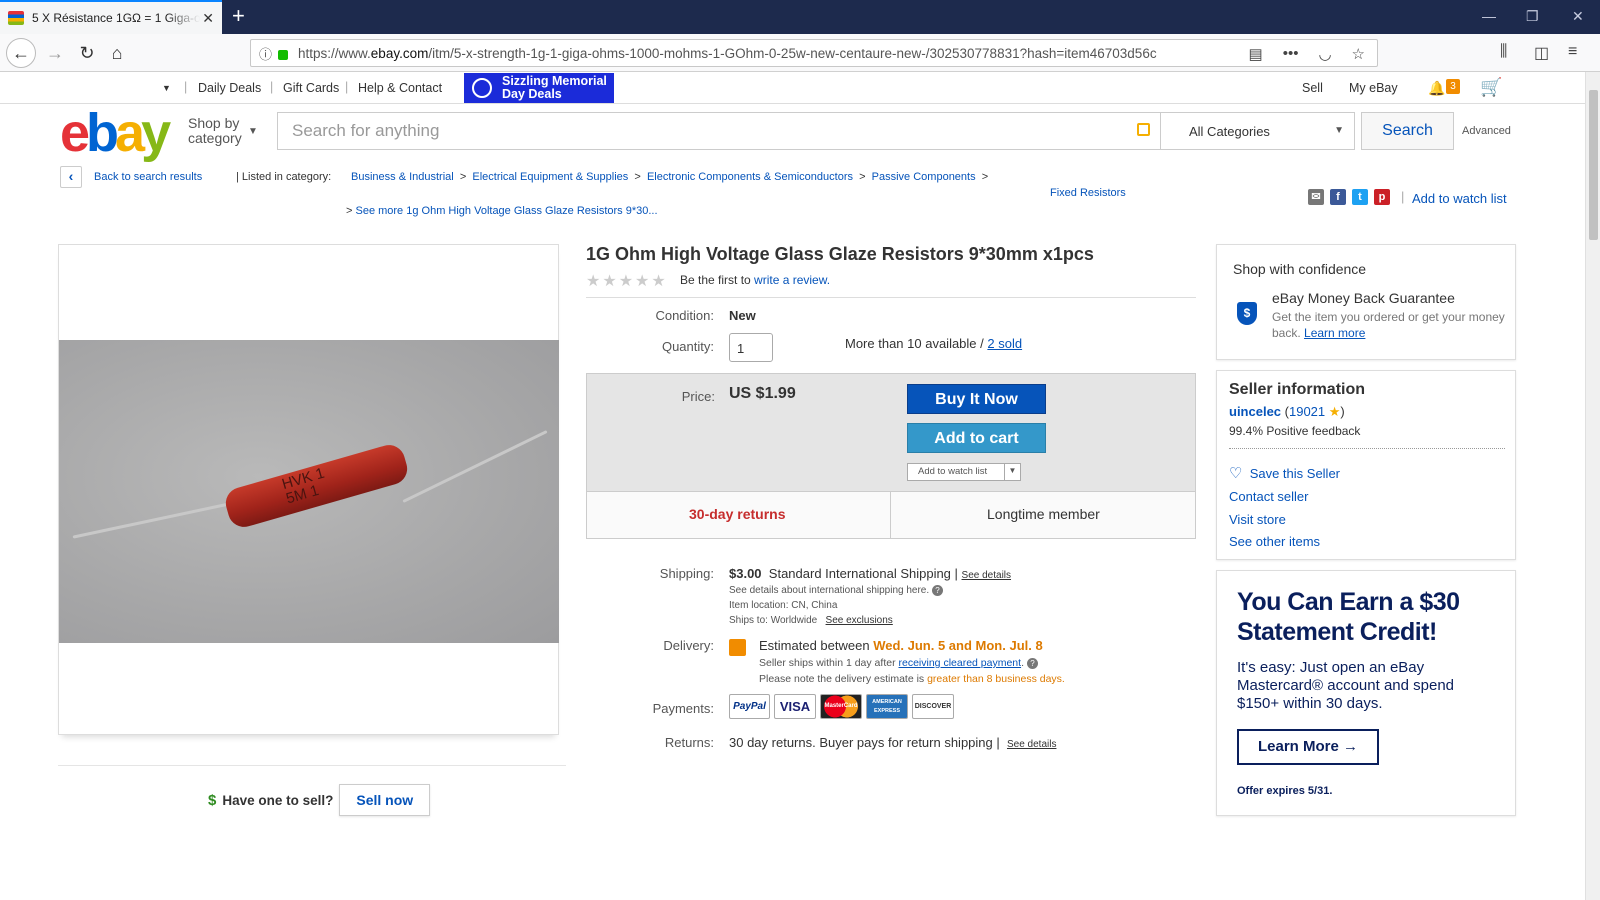  I want to click on search-input, so click(678, 131).